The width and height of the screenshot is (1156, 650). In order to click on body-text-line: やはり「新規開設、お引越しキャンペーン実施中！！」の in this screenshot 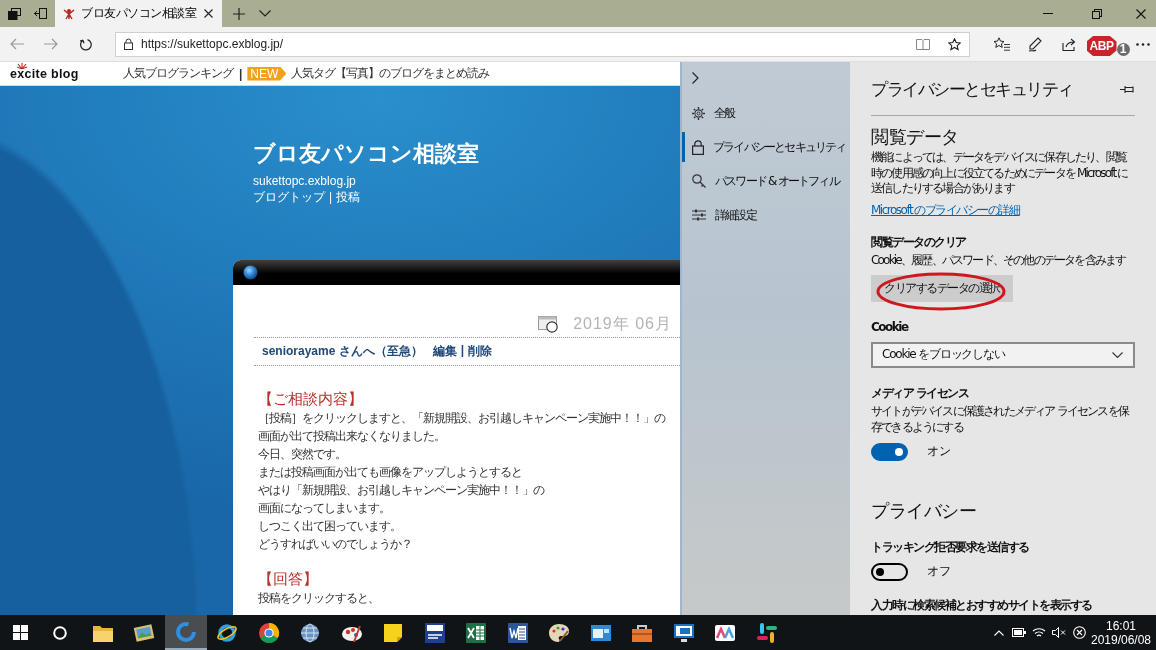, I will do `click(402, 490)`.